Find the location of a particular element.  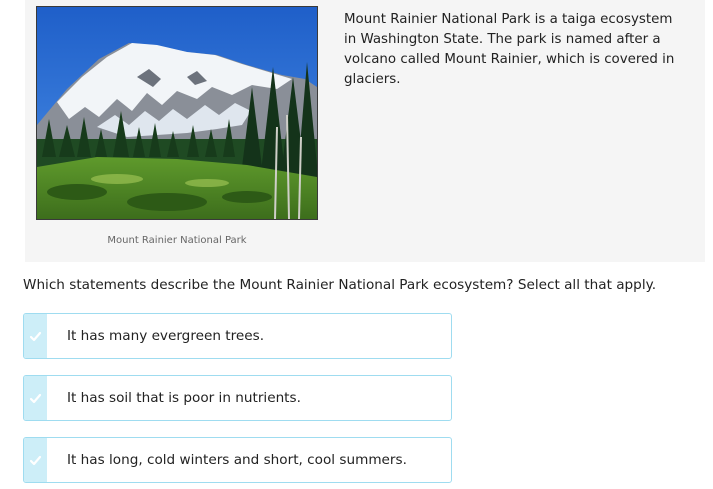

answer-option: It has soil that is poor in nutrients. is located at coordinates (237, 398).